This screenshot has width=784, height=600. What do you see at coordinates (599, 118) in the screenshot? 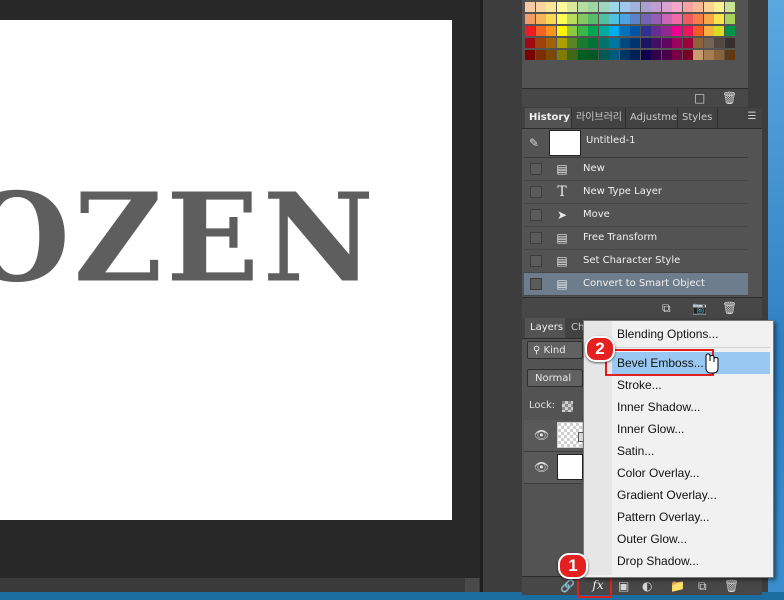
I see `tab-libraries: 라이브러리` at bounding box center [599, 118].